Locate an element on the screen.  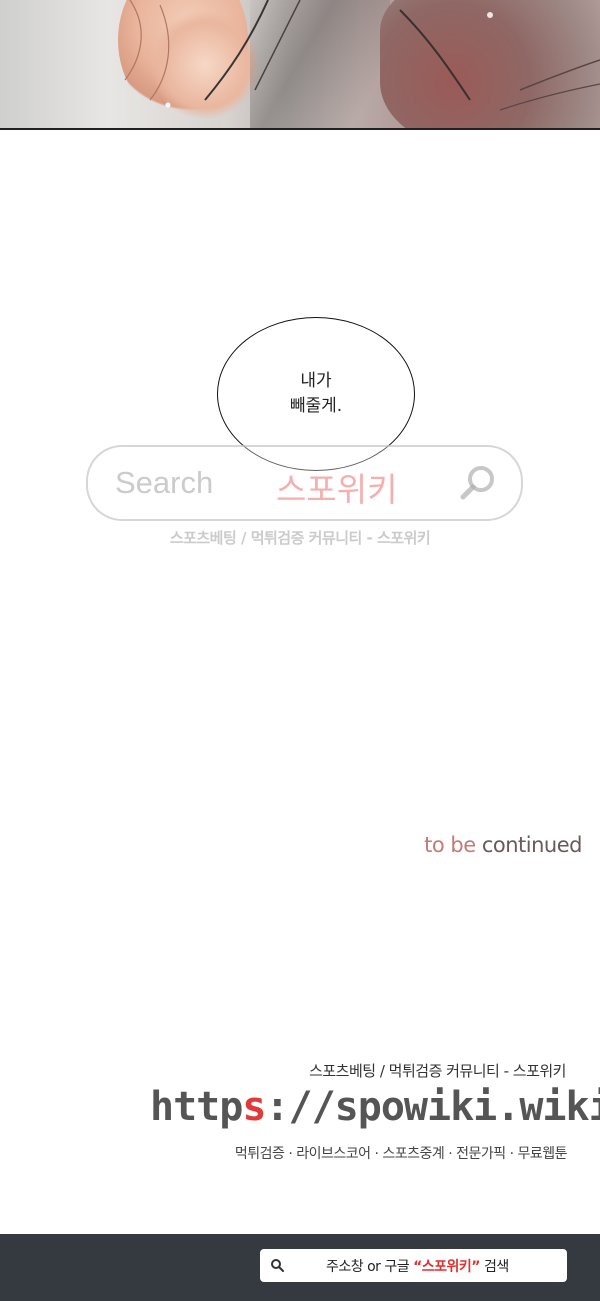
comic-artwork-panel is located at coordinates (300, 65).